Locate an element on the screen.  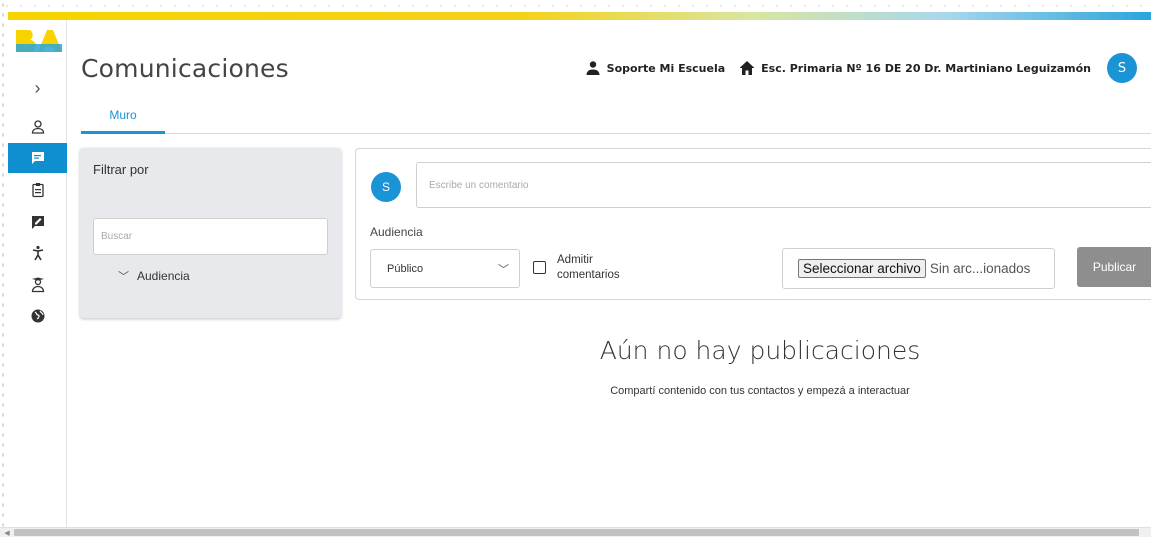
tab-muro-label: Muro is located at coordinates (123, 114).